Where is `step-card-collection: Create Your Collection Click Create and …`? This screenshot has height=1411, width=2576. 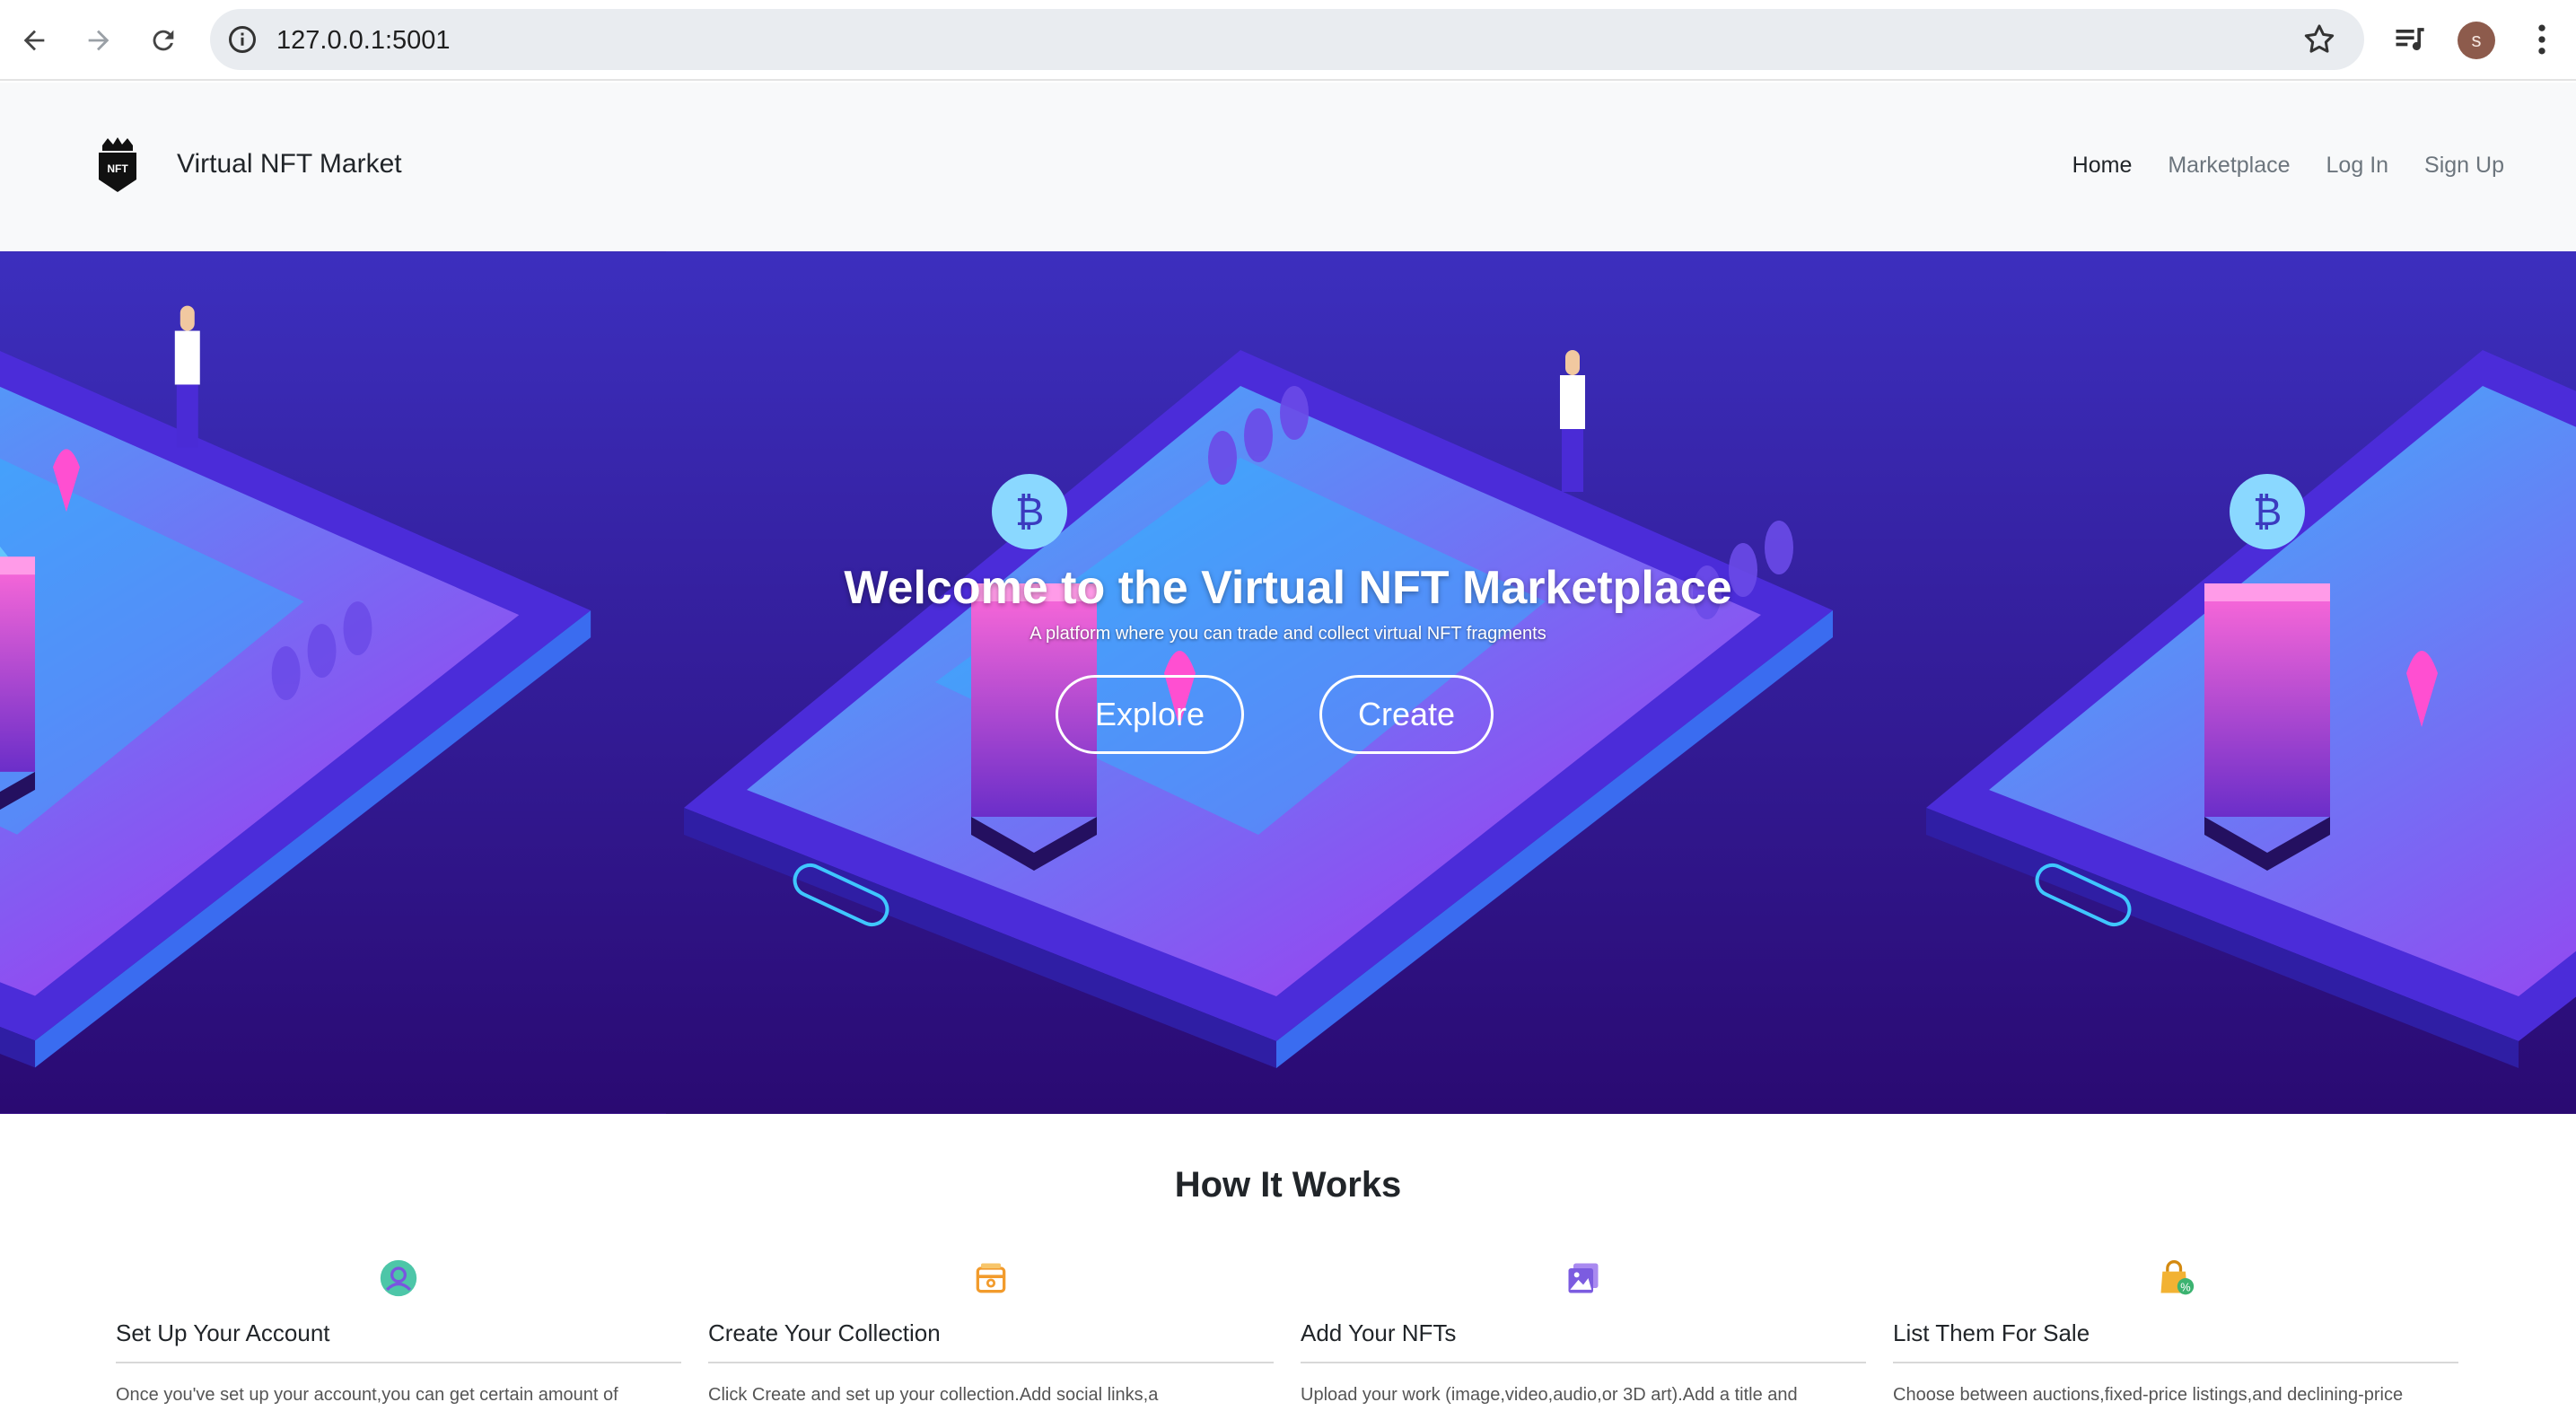
step-card-collection: Create Your Collection Click Create and … is located at coordinates (991, 1332).